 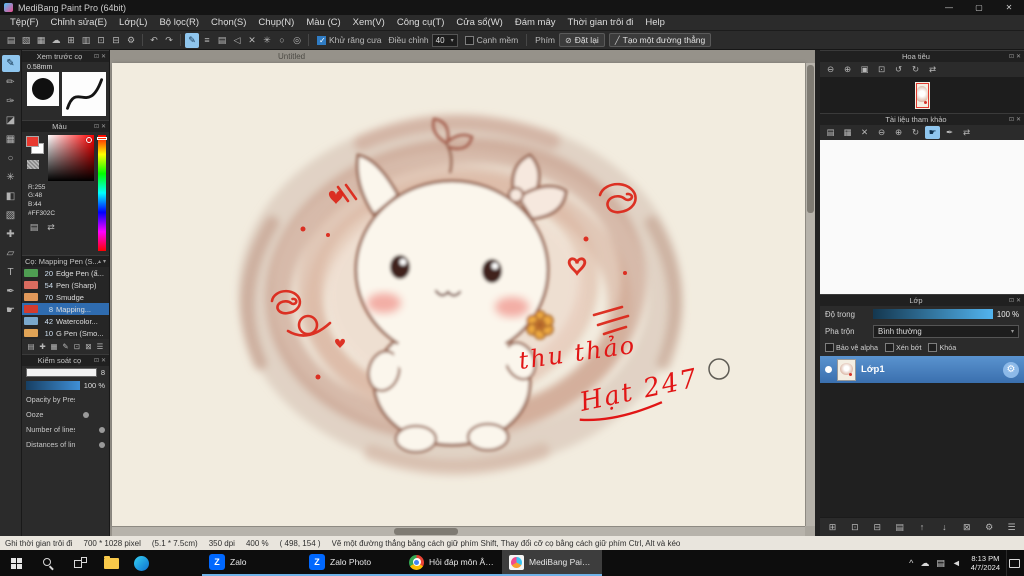 What do you see at coordinates (851, 347) in the screenshot?
I see `alpha-protect-option: Bảo vệ alpha` at bounding box center [851, 347].